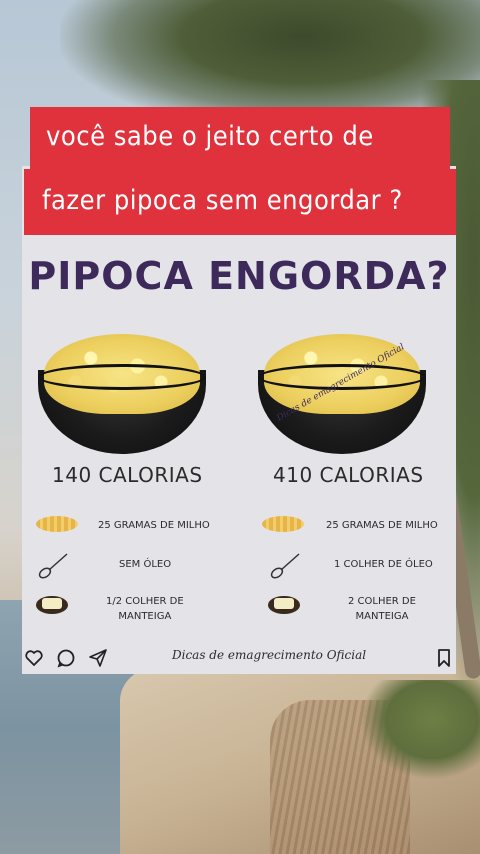 This screenshot has height=854, width=480. I want to click on left-corn-text: 25 GRAMAS DE MILHO, so click(154, 525).